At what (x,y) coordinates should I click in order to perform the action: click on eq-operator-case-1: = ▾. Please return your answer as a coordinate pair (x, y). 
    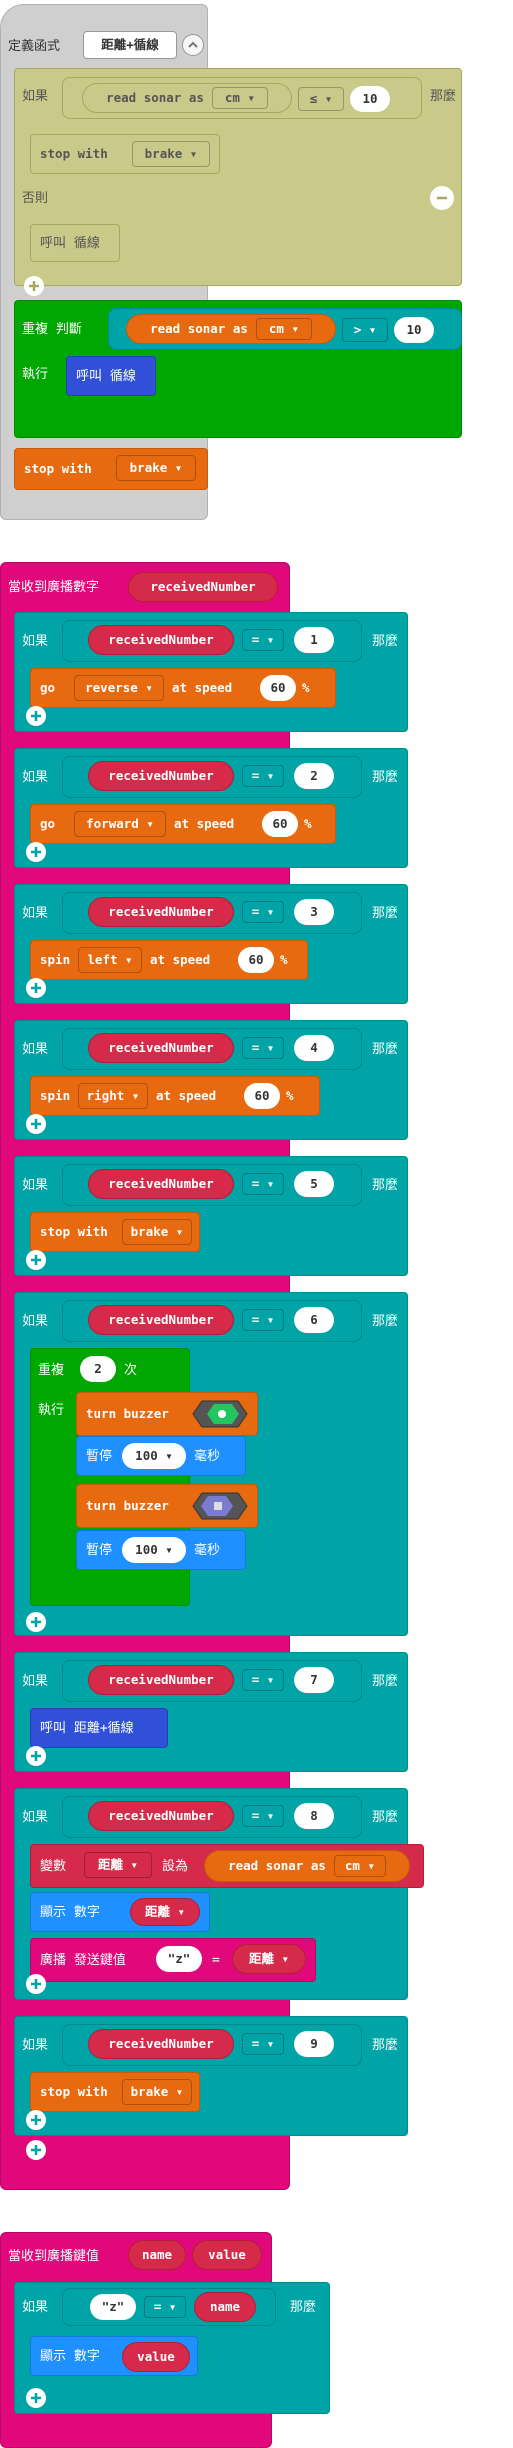
    Looking at the image, I should click on (263, 640).